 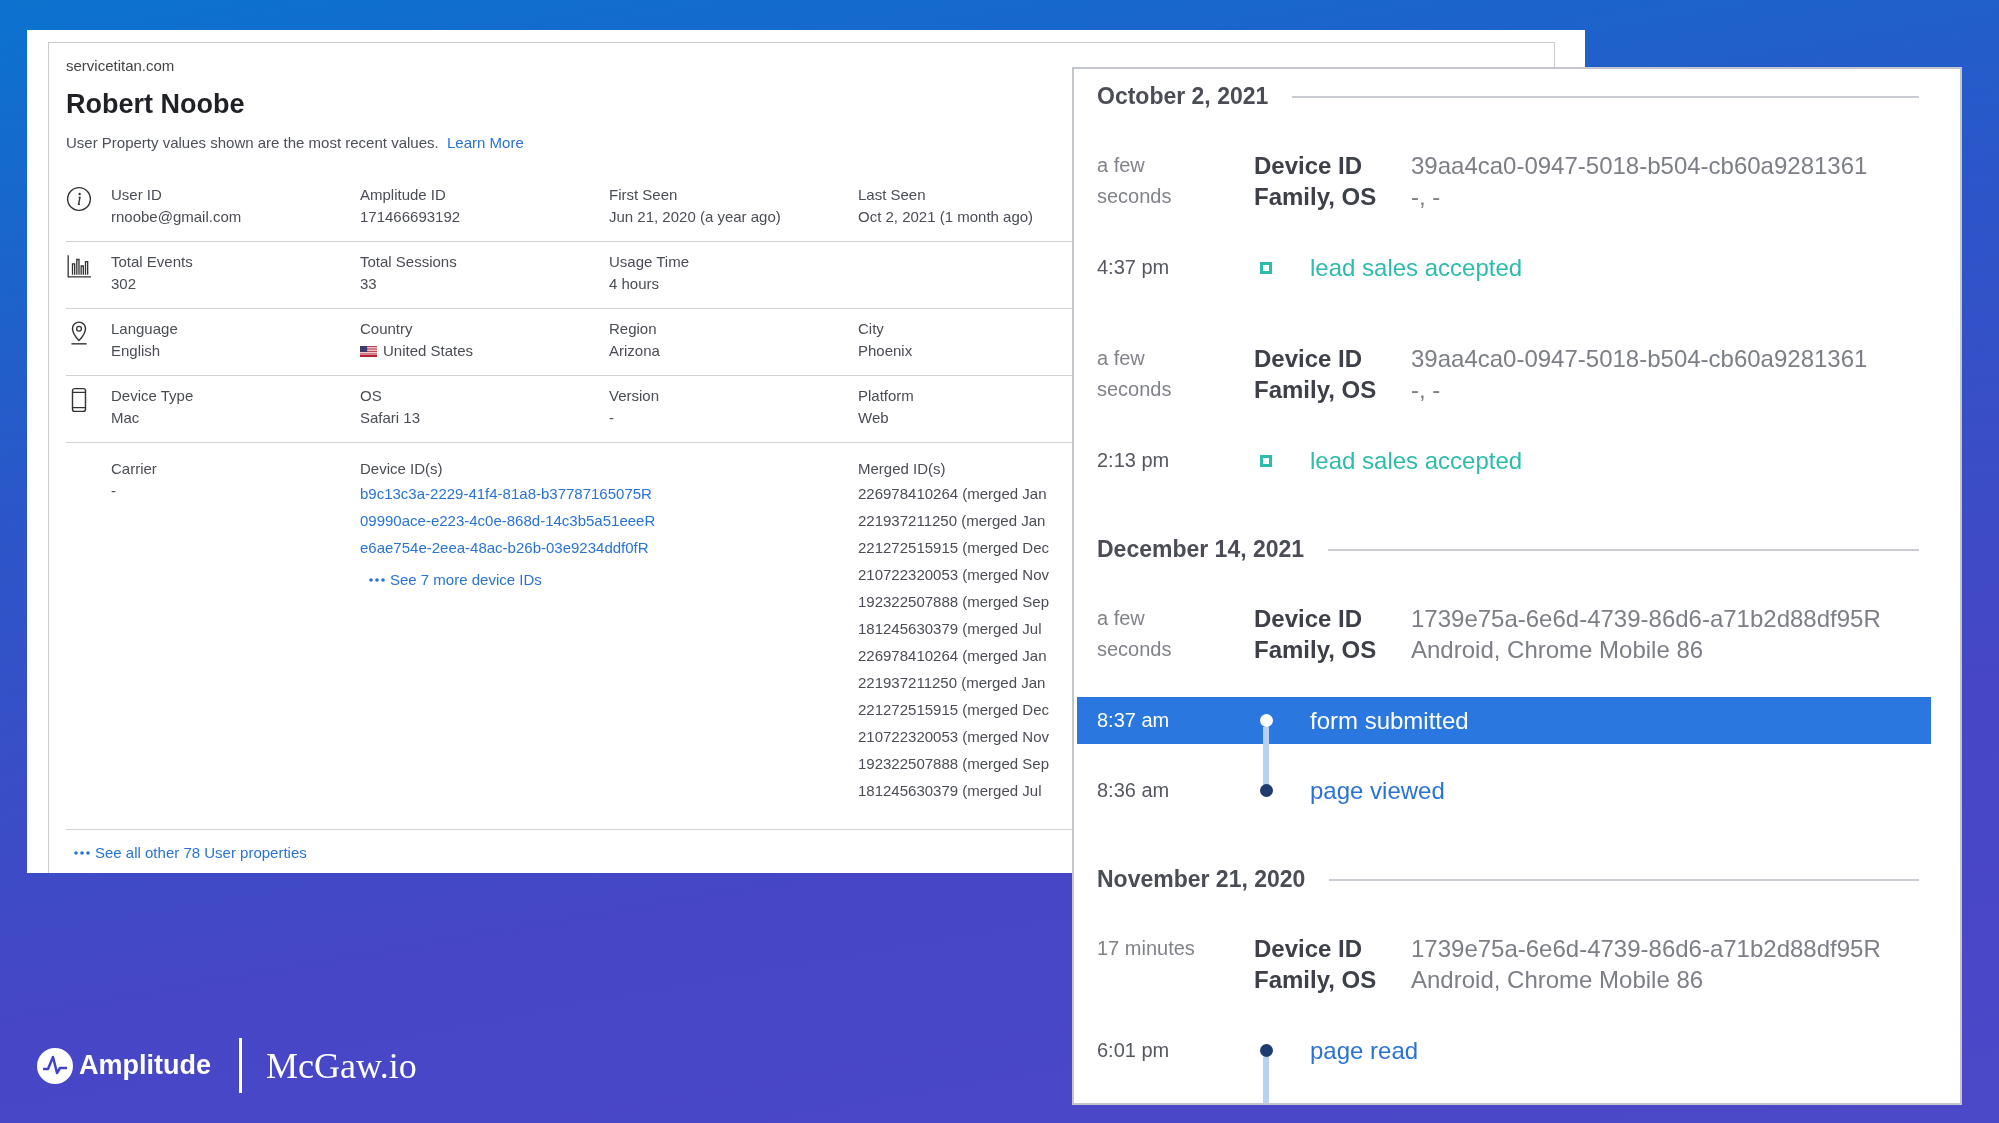 I want to click on property-value: Web, so click(x=873, y=418).